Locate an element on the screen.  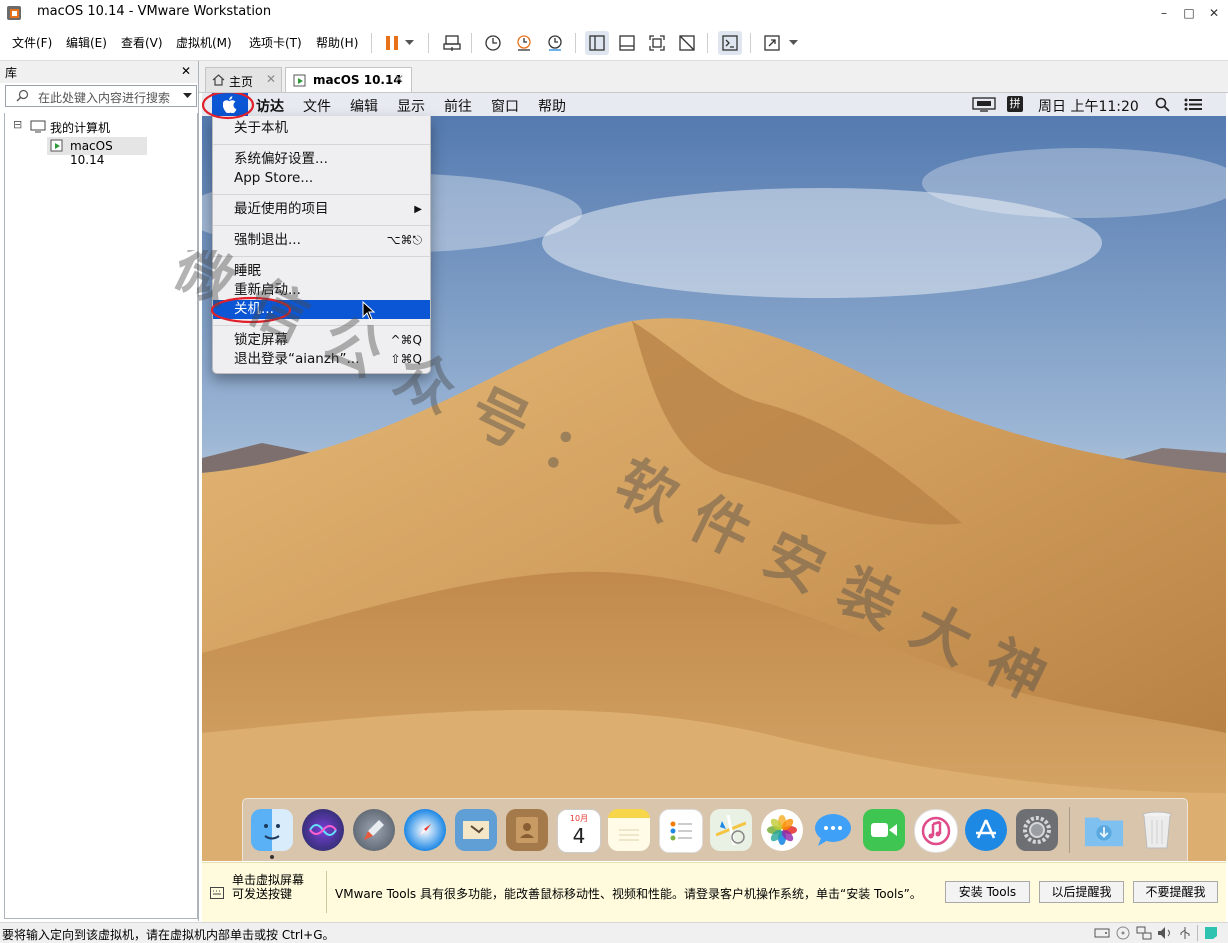
tools-divider is located at coordinates (326, 892).